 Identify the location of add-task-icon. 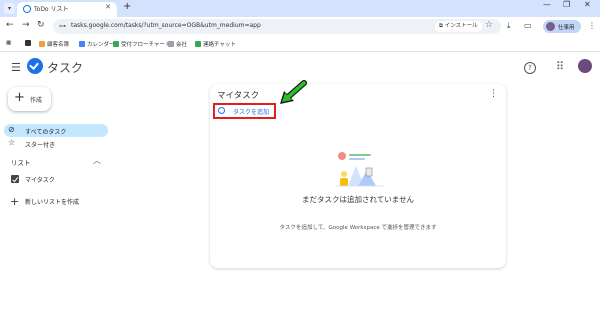
(221, 110).